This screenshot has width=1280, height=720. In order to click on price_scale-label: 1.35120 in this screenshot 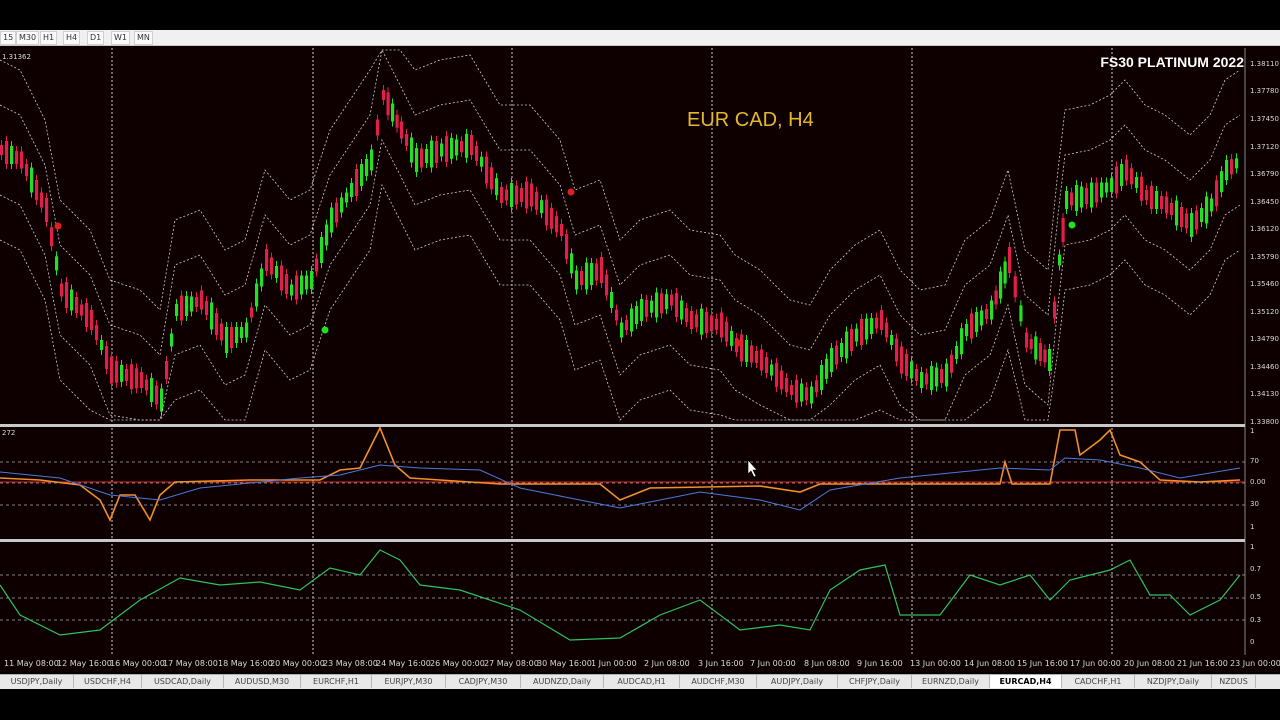, I will do `click(1264, 312)`.